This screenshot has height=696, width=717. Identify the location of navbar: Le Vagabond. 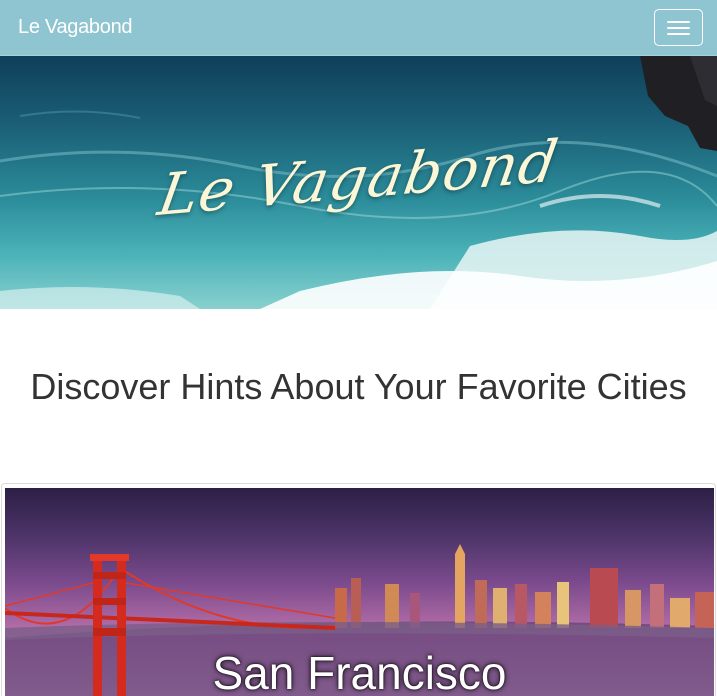
(358, 28).